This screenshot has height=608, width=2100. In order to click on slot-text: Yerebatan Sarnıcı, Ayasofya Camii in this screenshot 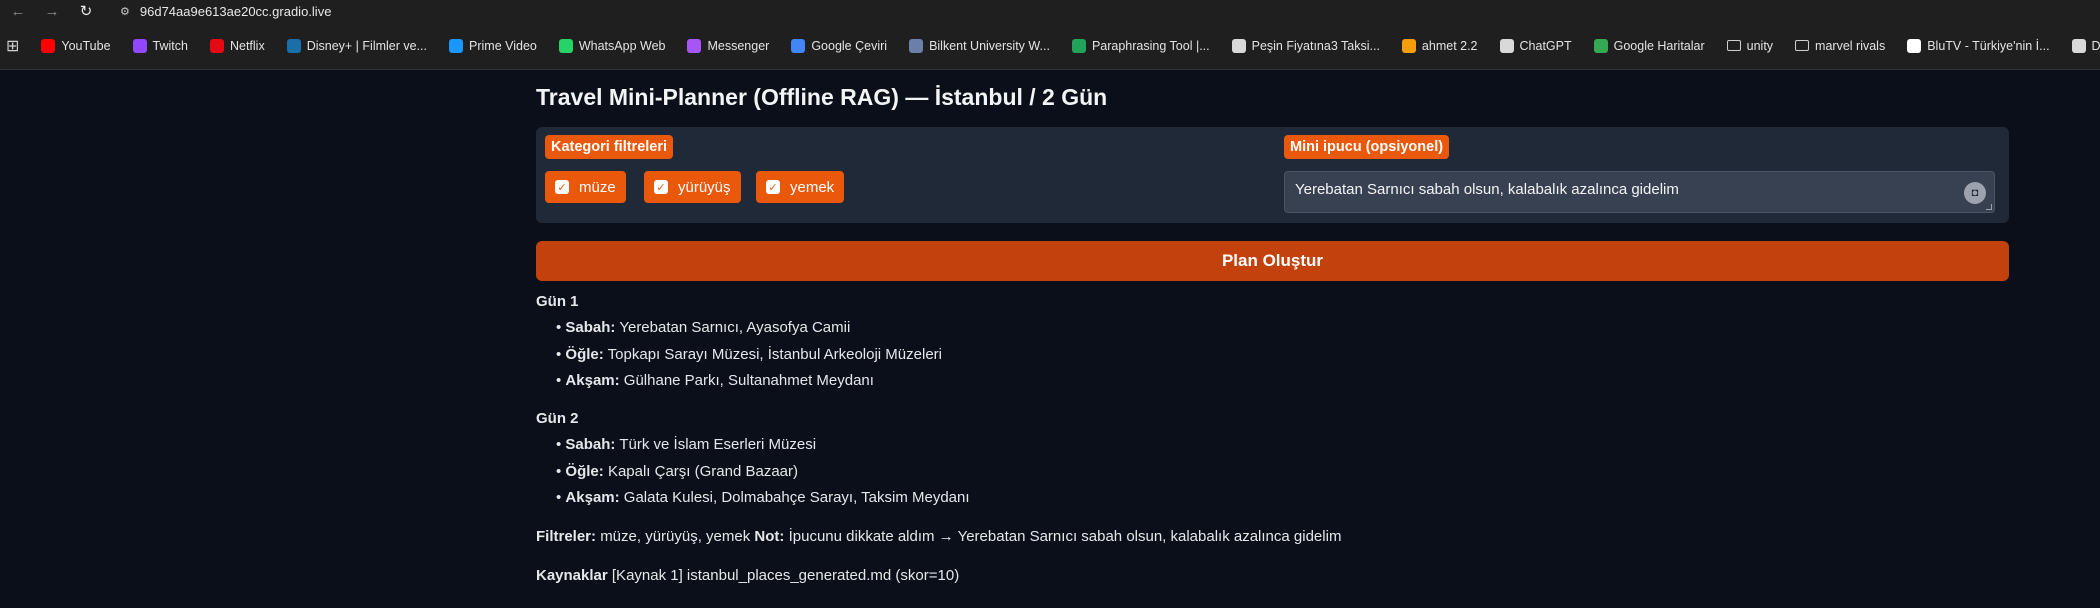, I will do `click(735, 327)`.